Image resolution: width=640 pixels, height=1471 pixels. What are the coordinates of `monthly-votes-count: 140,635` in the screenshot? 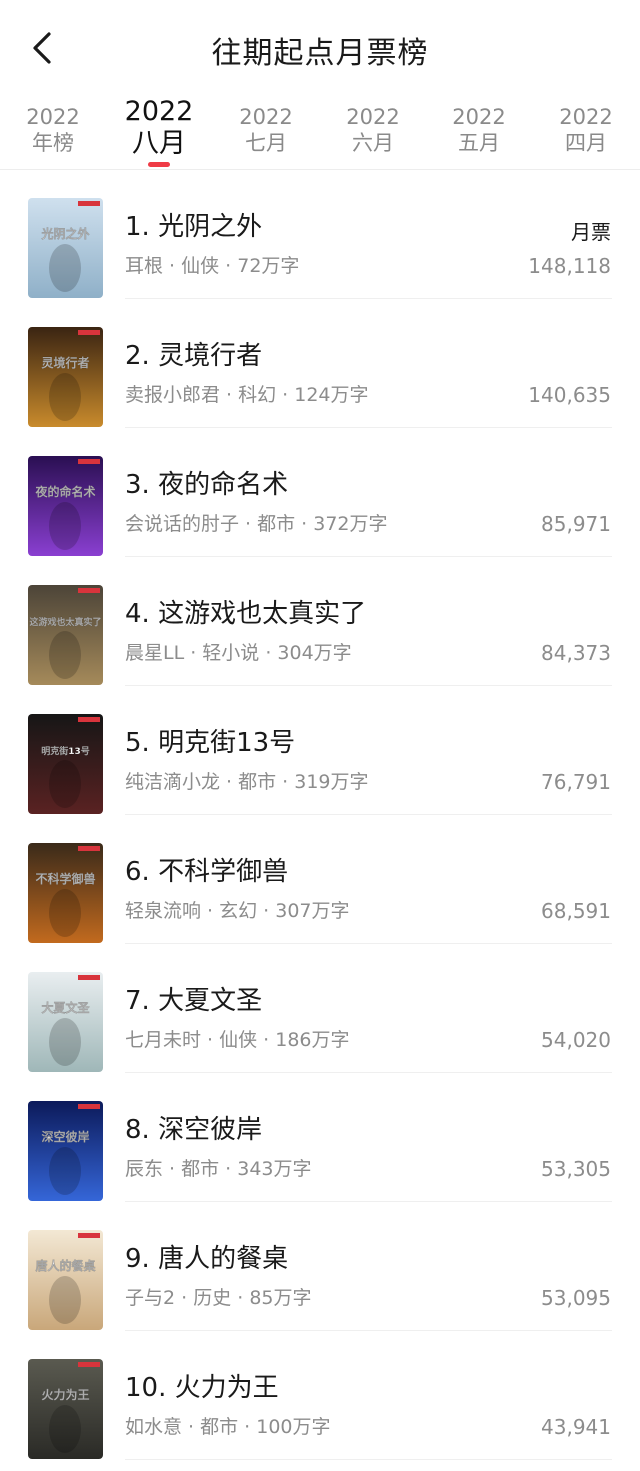 It's located at (569, 395).